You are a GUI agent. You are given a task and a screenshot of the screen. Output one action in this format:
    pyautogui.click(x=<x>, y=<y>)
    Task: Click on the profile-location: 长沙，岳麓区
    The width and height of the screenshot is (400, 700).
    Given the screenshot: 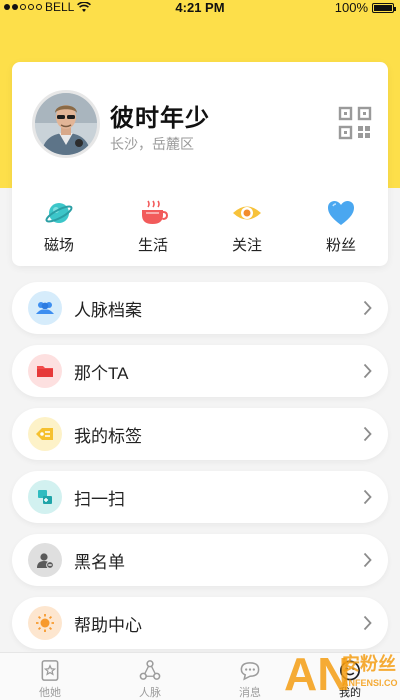 What is the action you would take?
    pyautogui.click(x=152, y=144)
    